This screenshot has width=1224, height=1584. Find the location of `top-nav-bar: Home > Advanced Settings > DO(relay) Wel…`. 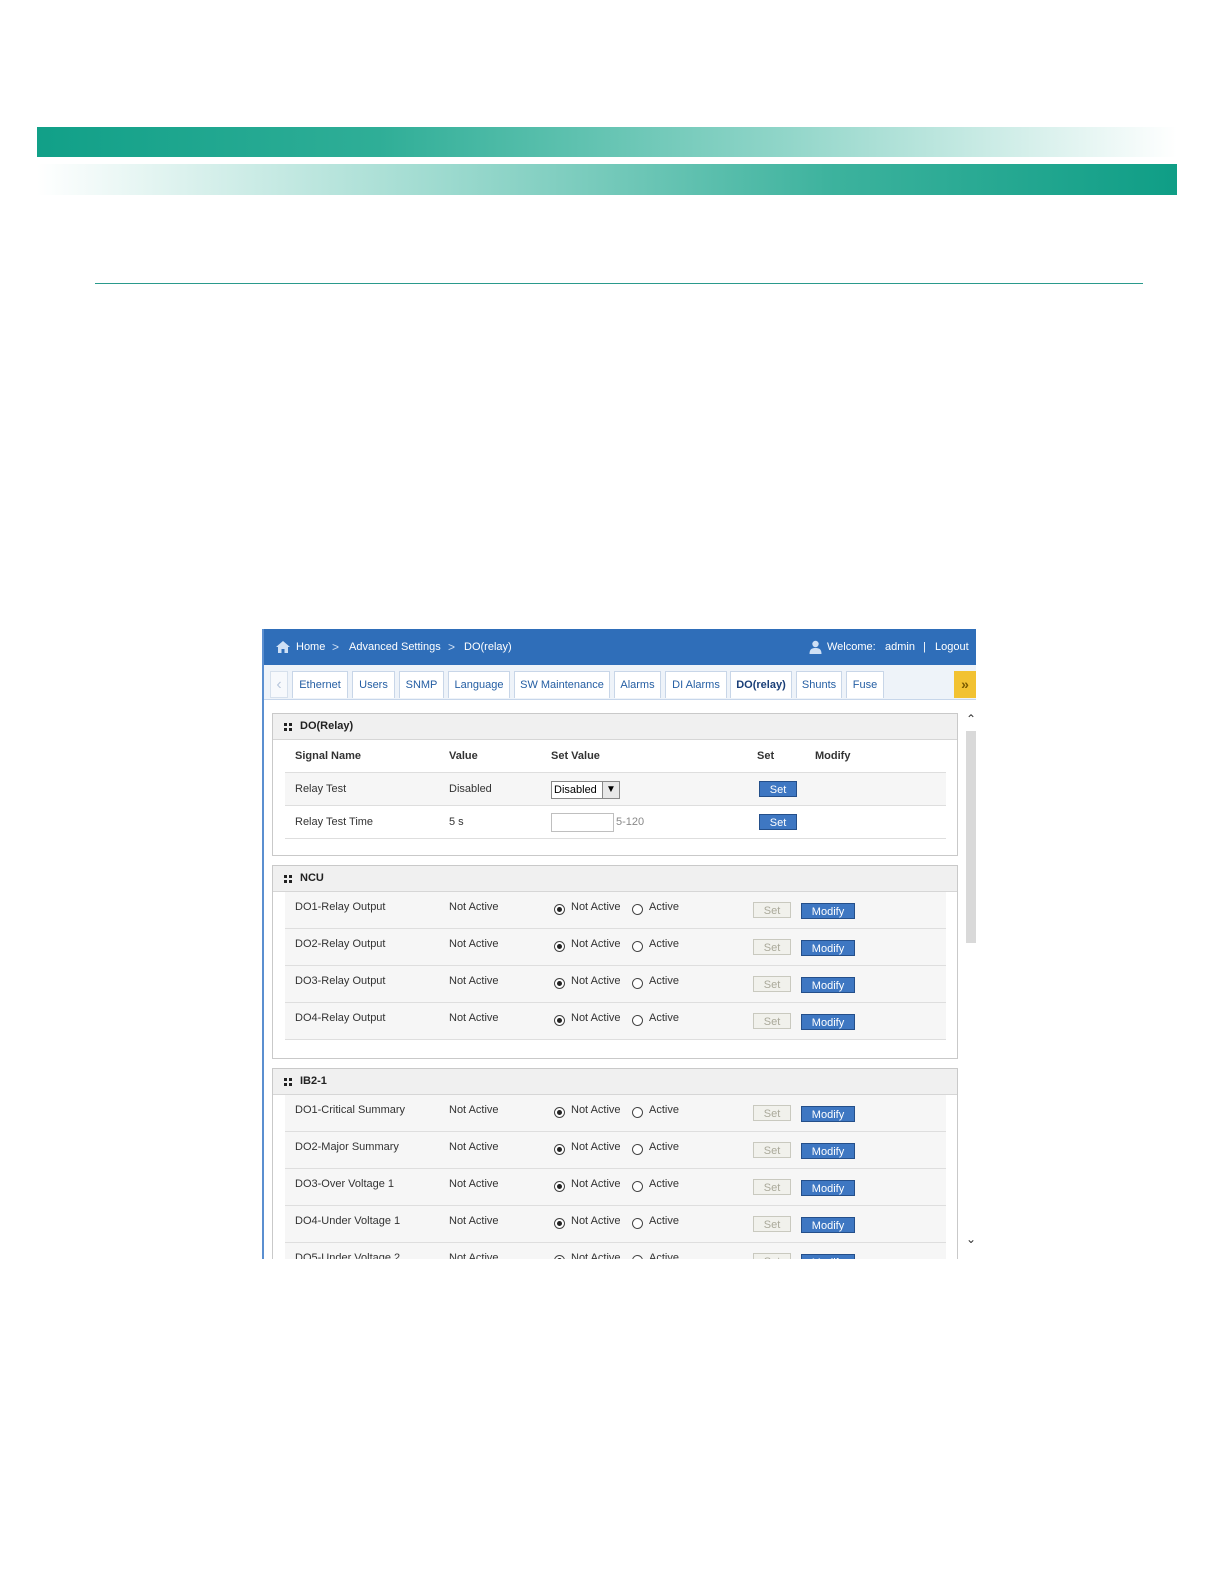

top-nav-bar: Home > Advanced Settings > DO(relay) Wel… is located at coordinates (620, 647).